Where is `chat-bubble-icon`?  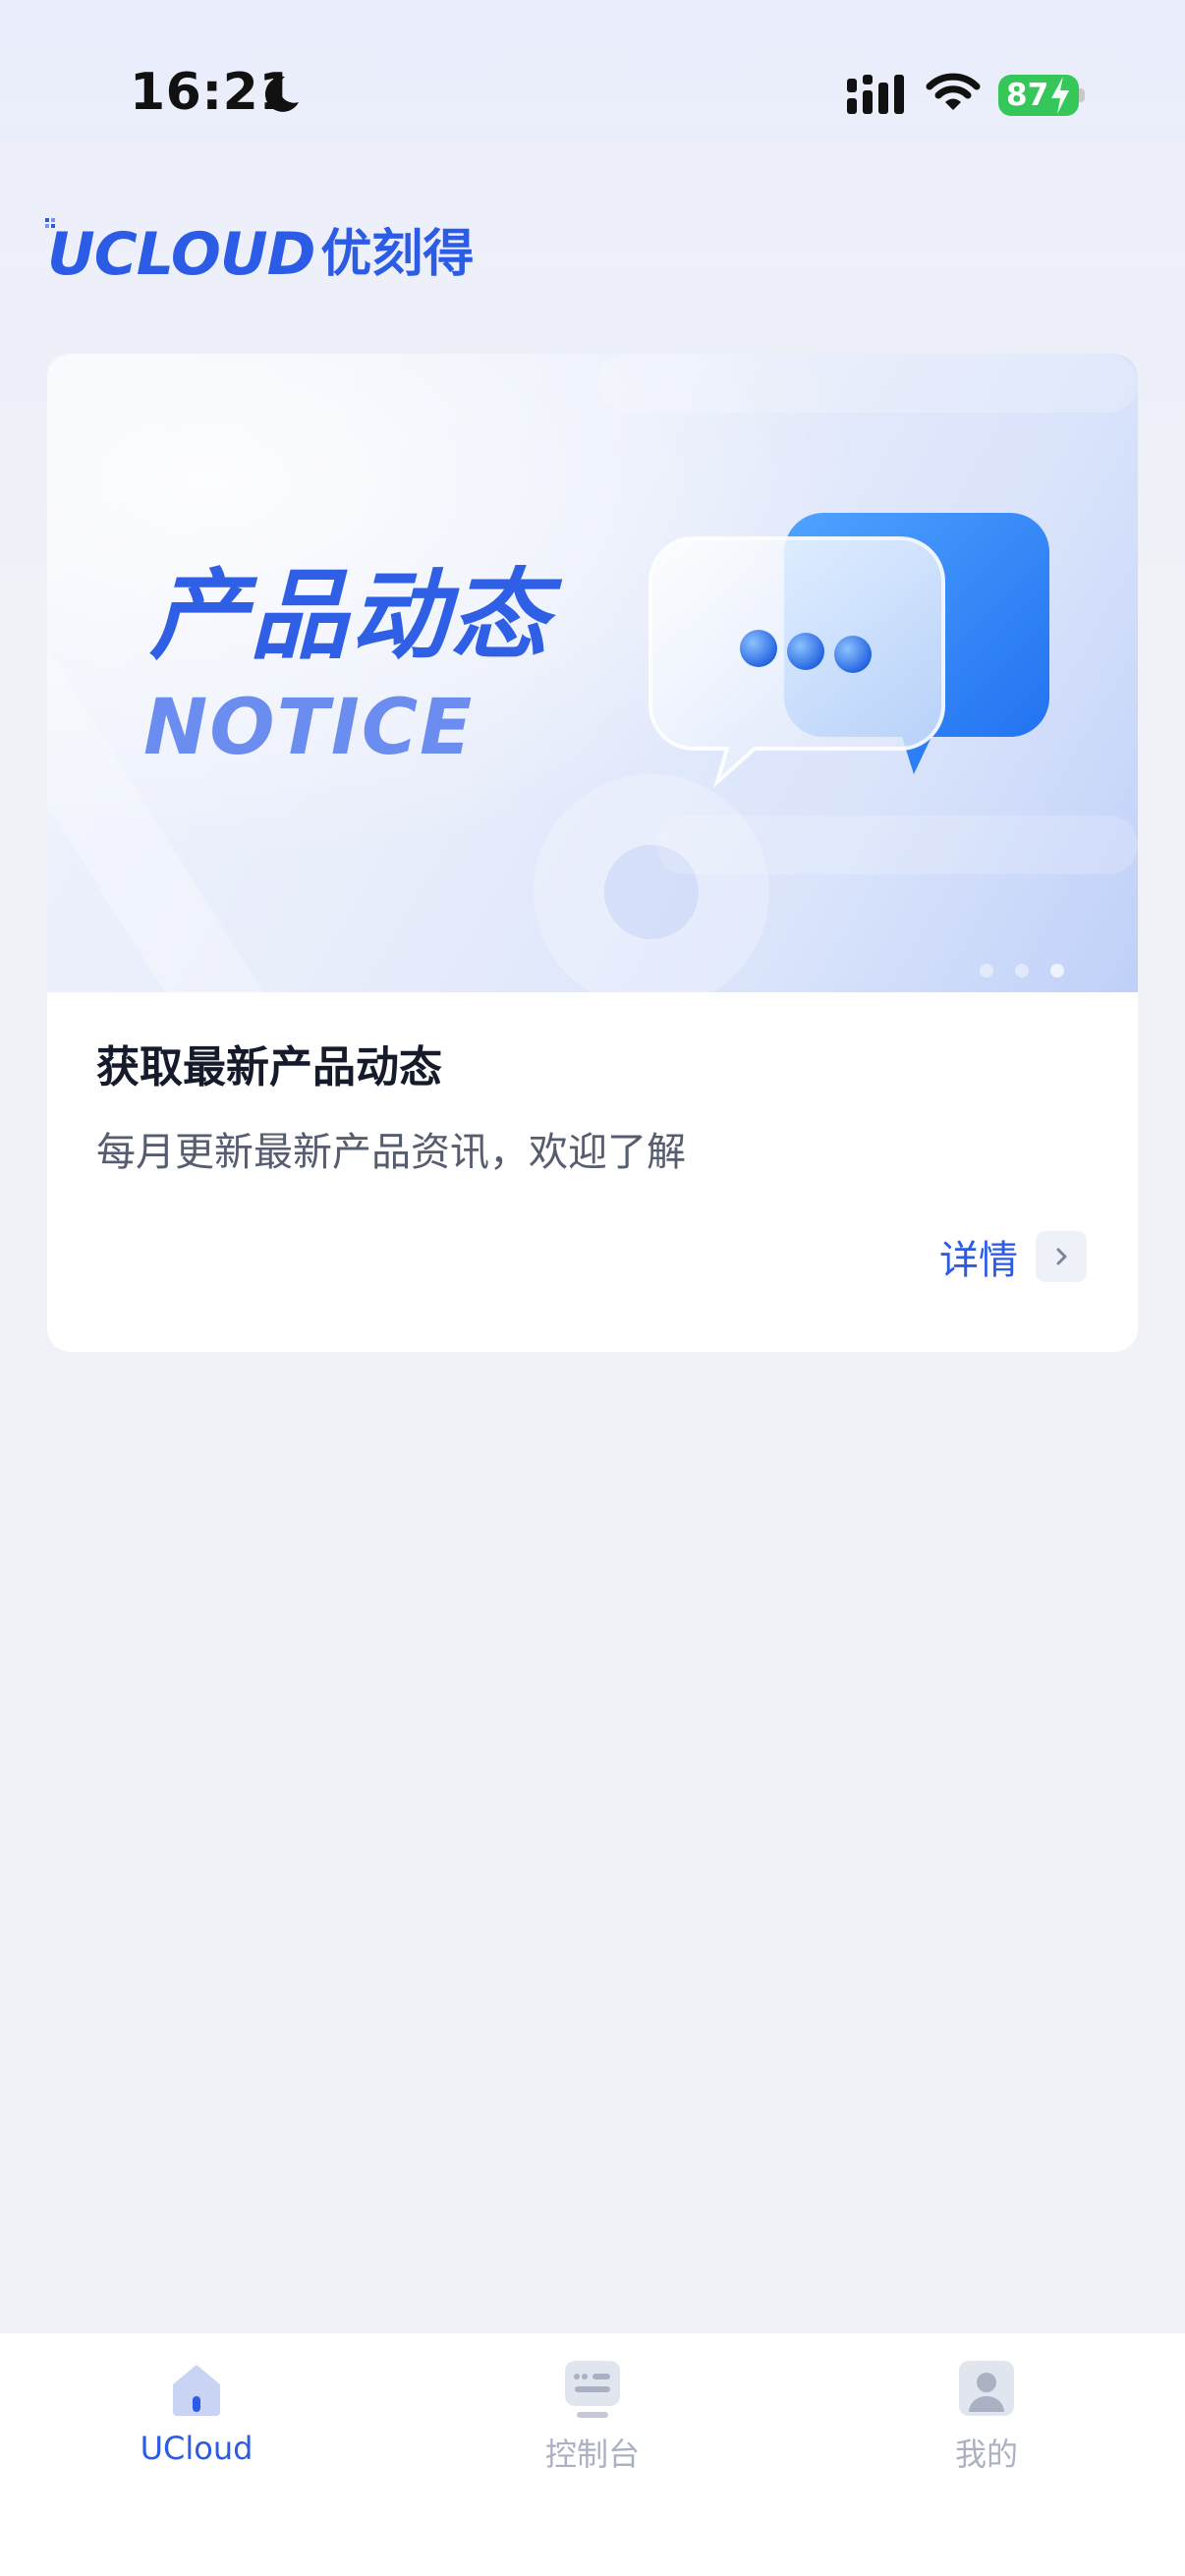 chat-bubble-icon is located at coordinates (849, 651).